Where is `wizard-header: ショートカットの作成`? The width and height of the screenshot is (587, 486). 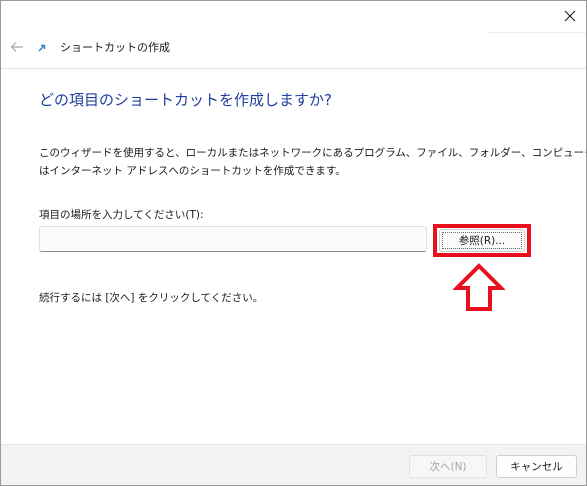
wizard-header: ショートカットの作成 is located at coordinates (293, 48).